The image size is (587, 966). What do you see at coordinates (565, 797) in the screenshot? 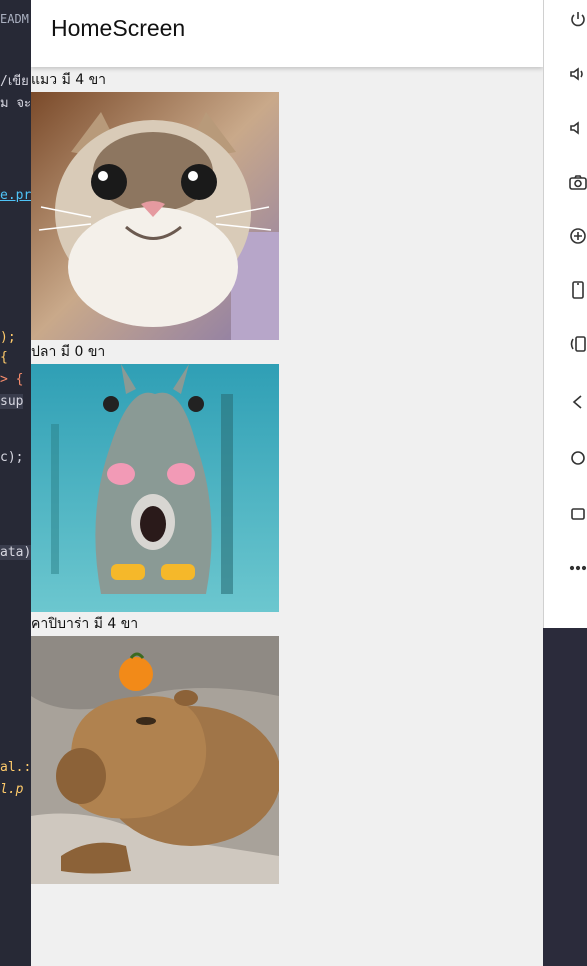
I see `emulator-toolbar-background` at bounding box center [565, 797].